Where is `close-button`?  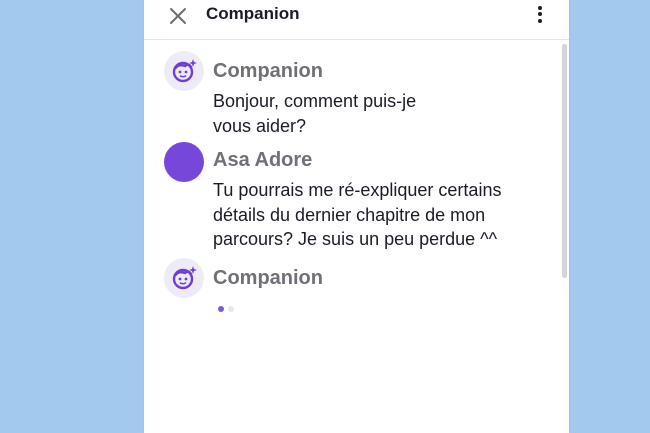
close-button is located at coordinates (178, 16).